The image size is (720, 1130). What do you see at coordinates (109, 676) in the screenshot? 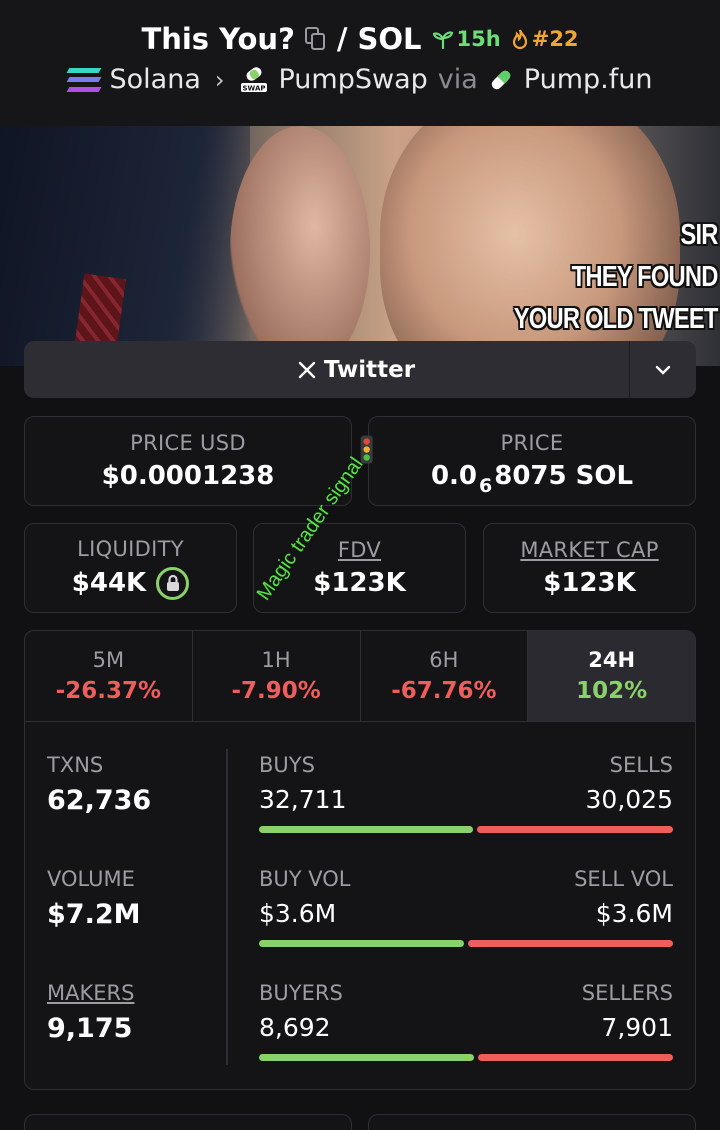
I see `tab-5m: 5M -26.37%` at bounding box center [109, 676].